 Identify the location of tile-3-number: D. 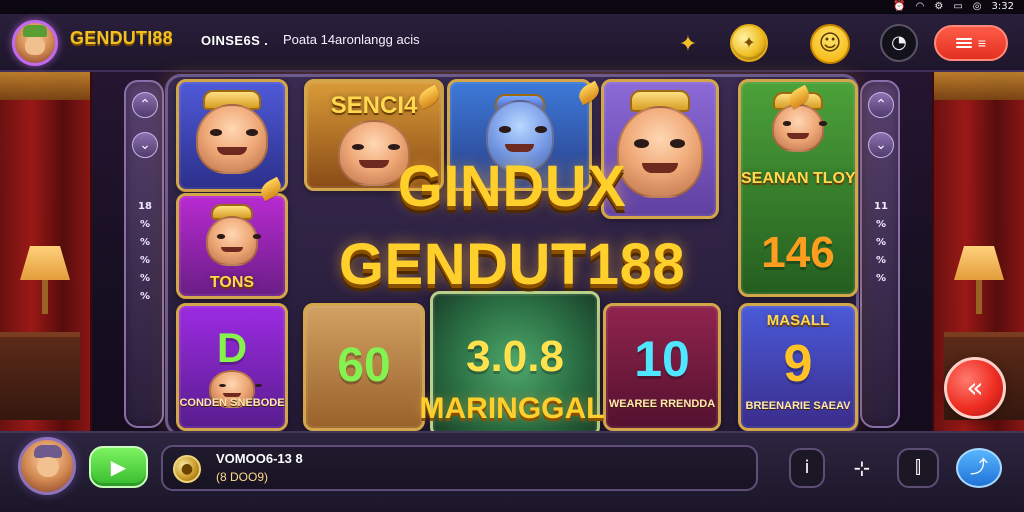
(232, 347).